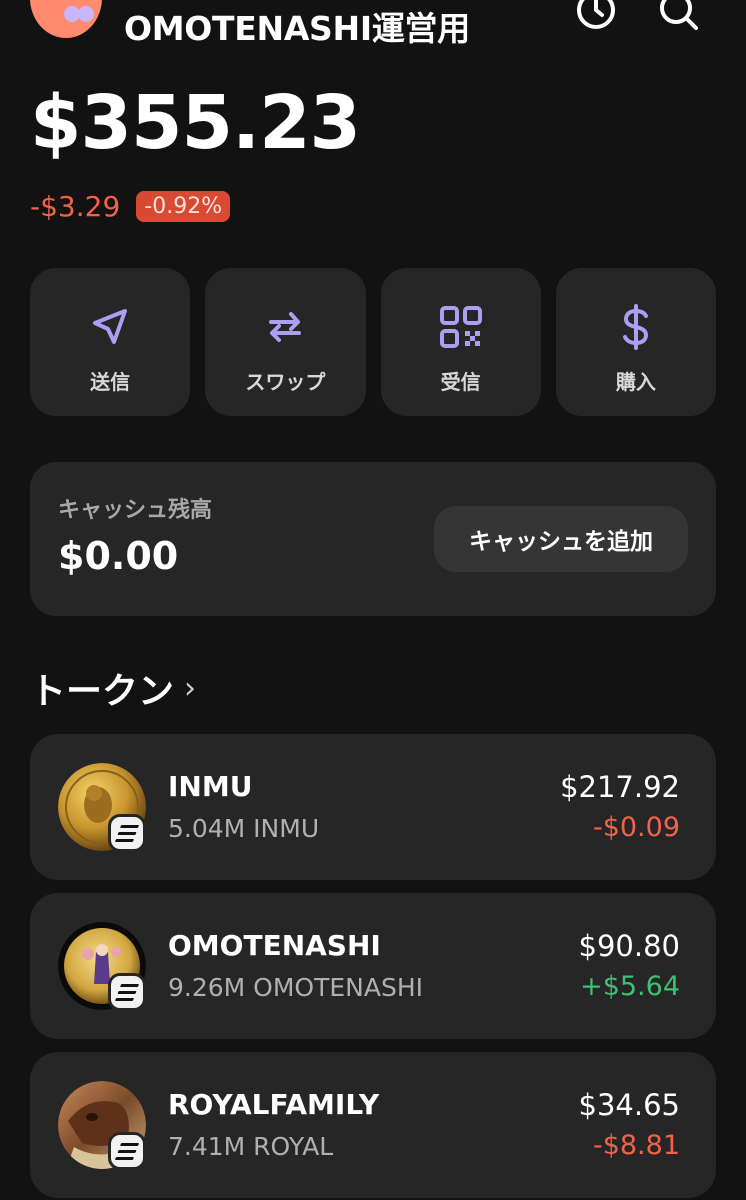 The image size is (746, 1200). Describe the element at coordinates (297, 26) in the screenshot. I see `account-name: OMOTENASHI運営用` at that location.